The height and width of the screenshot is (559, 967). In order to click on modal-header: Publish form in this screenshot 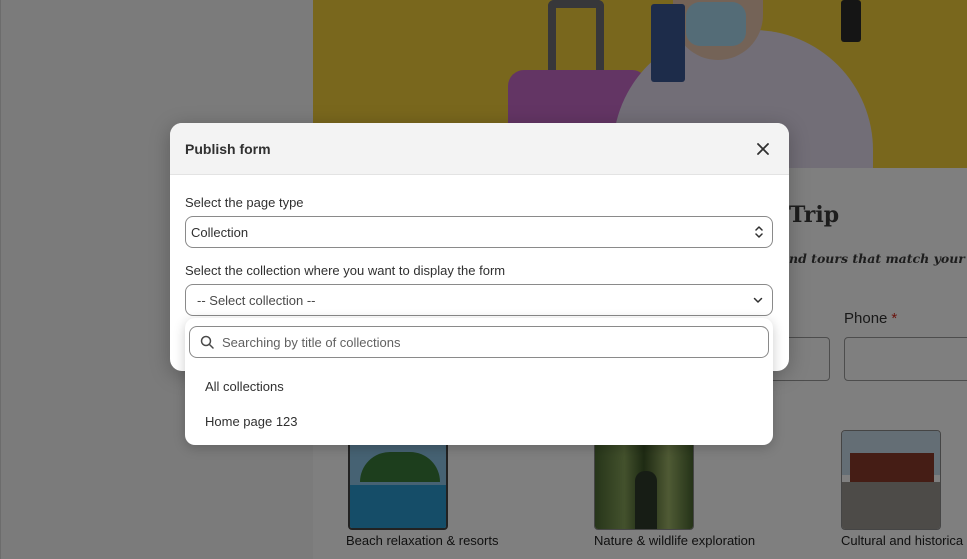, I will do `click(479, 149)`.